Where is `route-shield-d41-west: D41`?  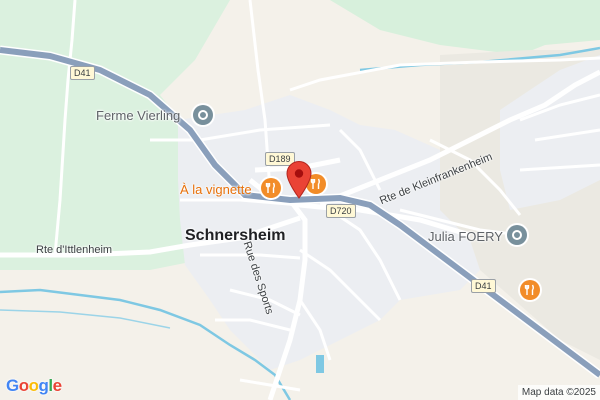
route-shield-d41-west: D41 is located at coordinates (82, 73).